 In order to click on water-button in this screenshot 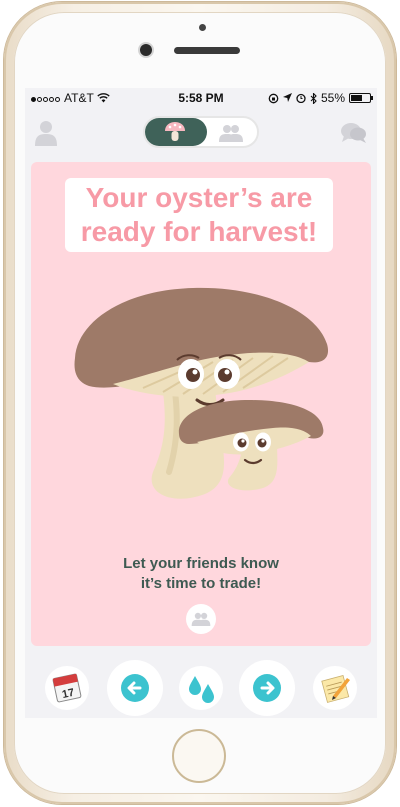, I will do `click(201, 688)`.